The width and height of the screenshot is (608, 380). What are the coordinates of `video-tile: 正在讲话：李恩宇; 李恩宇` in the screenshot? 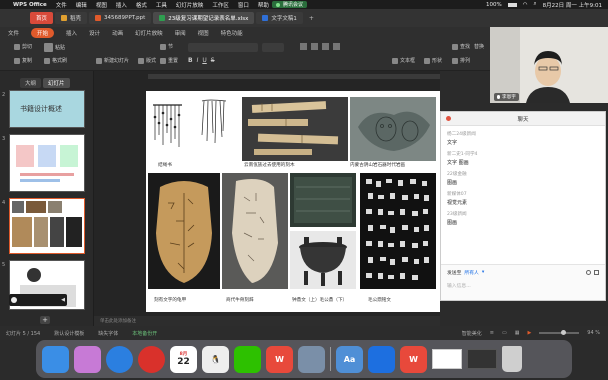 It's located at (549, 65).